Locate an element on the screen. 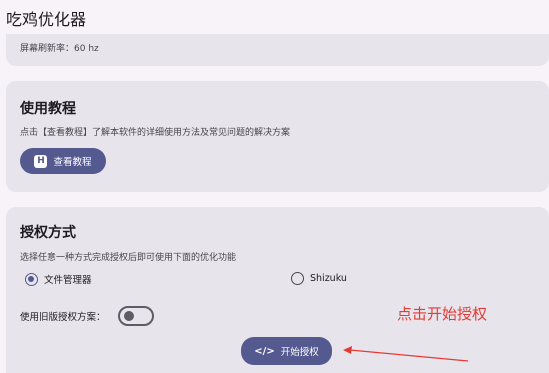 The image size is (549, 373). annotation-arrow is located at coordinates (406, 354).